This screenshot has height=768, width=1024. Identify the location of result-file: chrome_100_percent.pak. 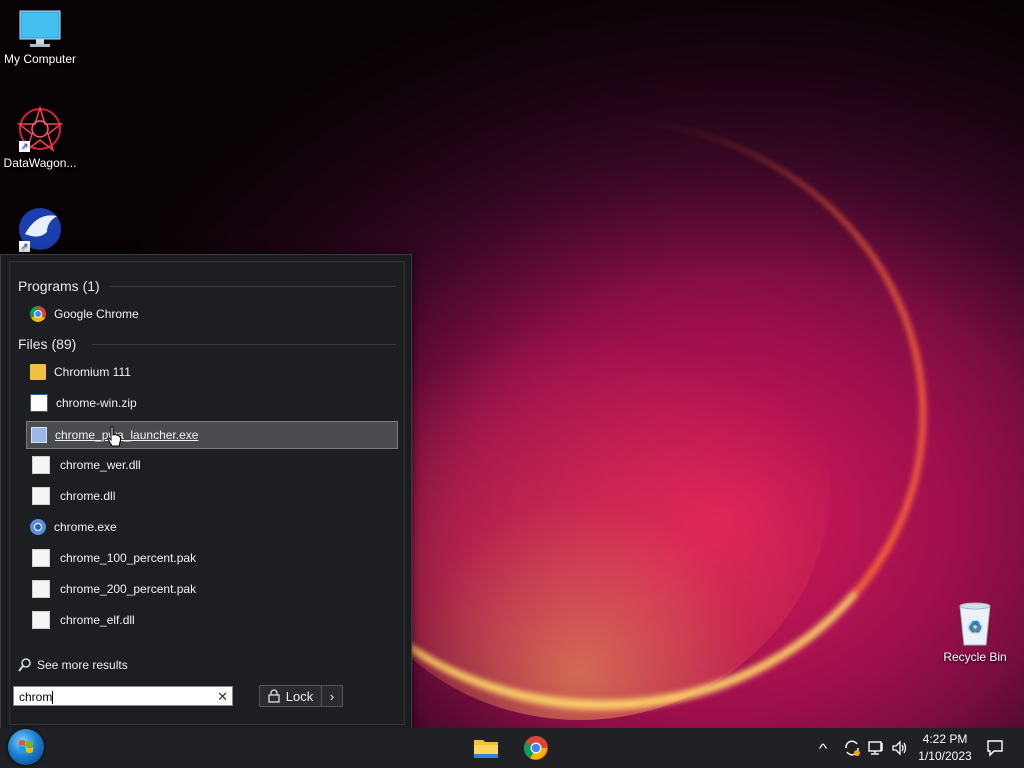
(211, 558).